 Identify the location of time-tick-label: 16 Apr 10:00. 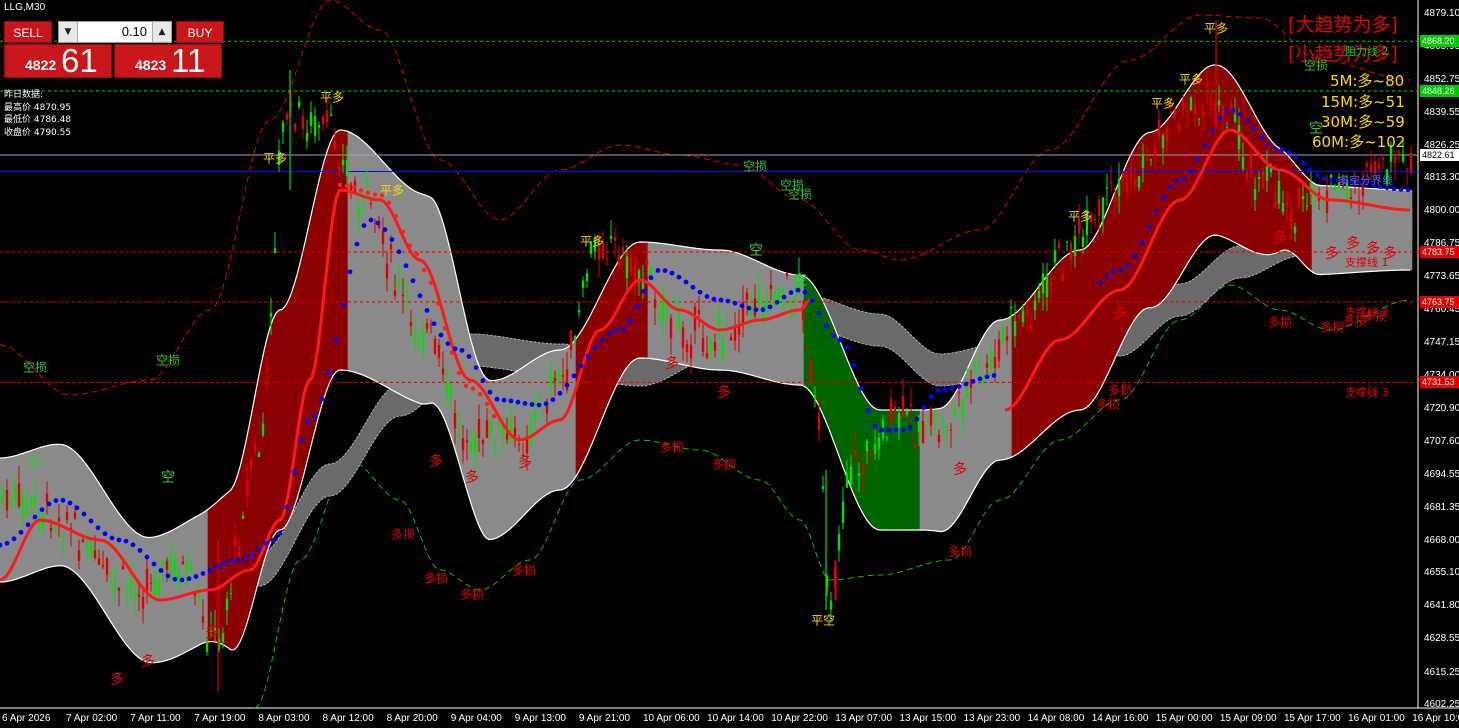
(1435, 718).